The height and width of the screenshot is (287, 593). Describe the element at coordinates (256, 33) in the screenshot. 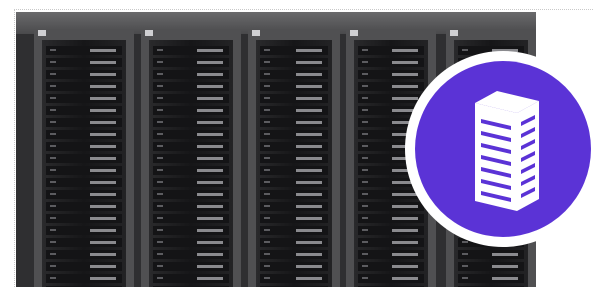

I see `rack-top-cap` at that location.